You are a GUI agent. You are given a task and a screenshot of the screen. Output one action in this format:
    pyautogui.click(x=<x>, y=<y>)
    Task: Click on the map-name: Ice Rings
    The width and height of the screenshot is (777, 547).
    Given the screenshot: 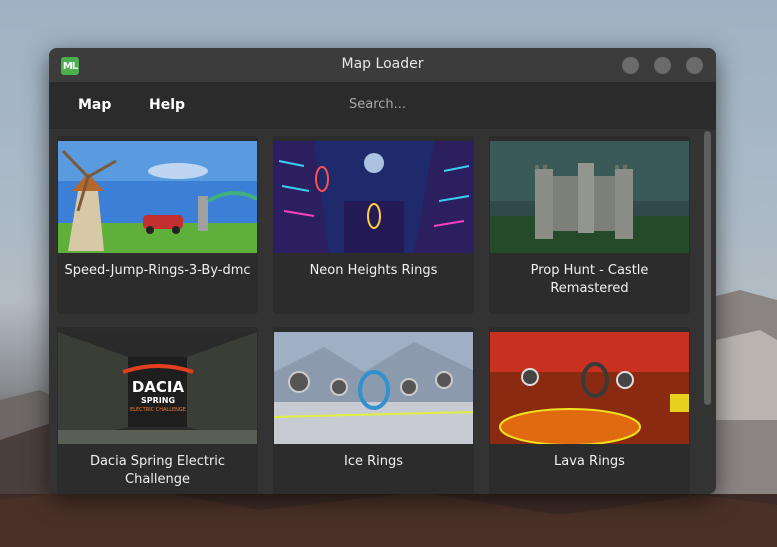 What is the action you would take?
    pyautogui.click(x=373, y=461)
    